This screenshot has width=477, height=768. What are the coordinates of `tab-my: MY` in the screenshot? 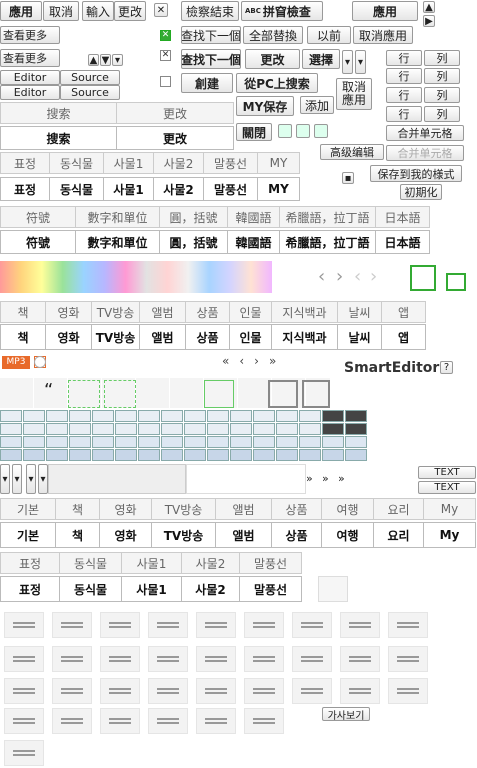 It's located at (279, 189).